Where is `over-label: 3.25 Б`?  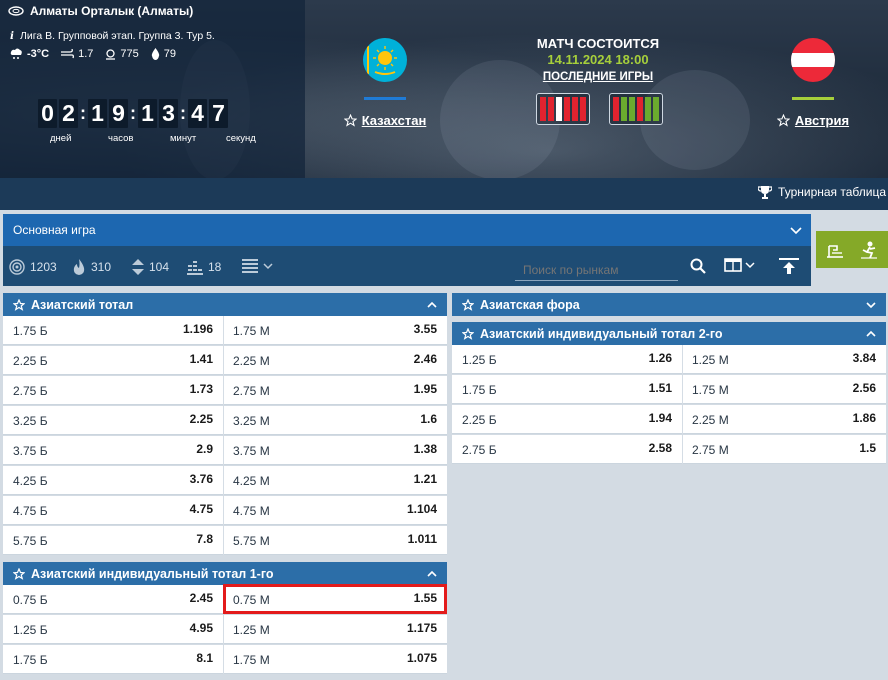 over-label: 3.25 Б is located at coordinates (85, 420).